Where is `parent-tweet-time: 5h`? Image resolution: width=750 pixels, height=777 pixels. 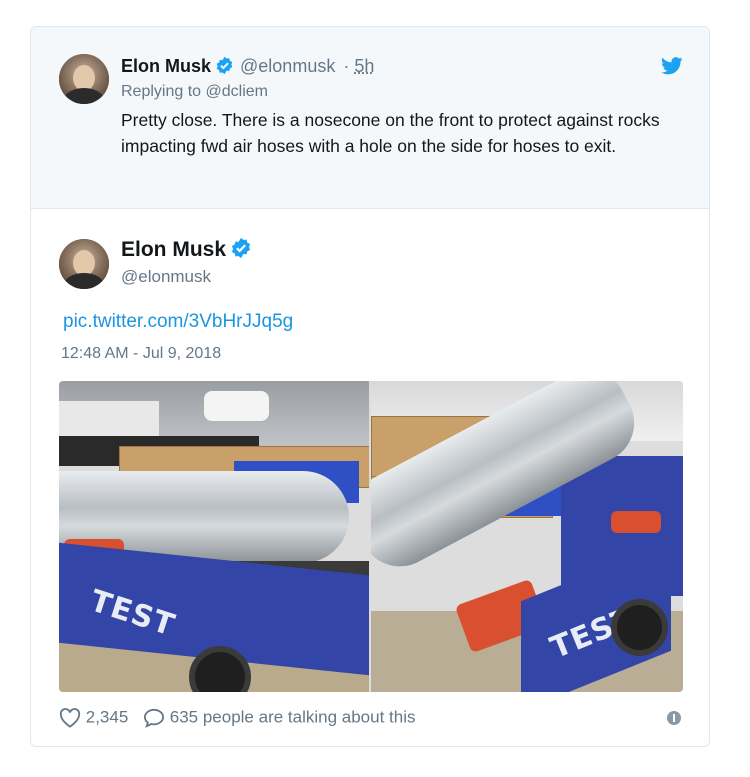
parent-tweet-time: 5h is located at coordinates (364, 66).